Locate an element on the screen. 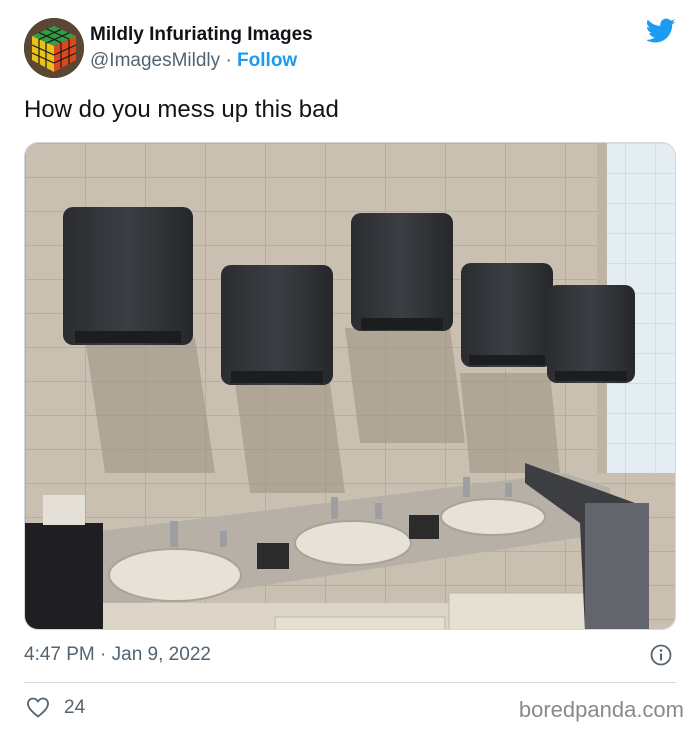 The width and height of the screenshot is (700, 733). handle-row: @ImagesMildly · Follow is located at coordinates (193, 61).